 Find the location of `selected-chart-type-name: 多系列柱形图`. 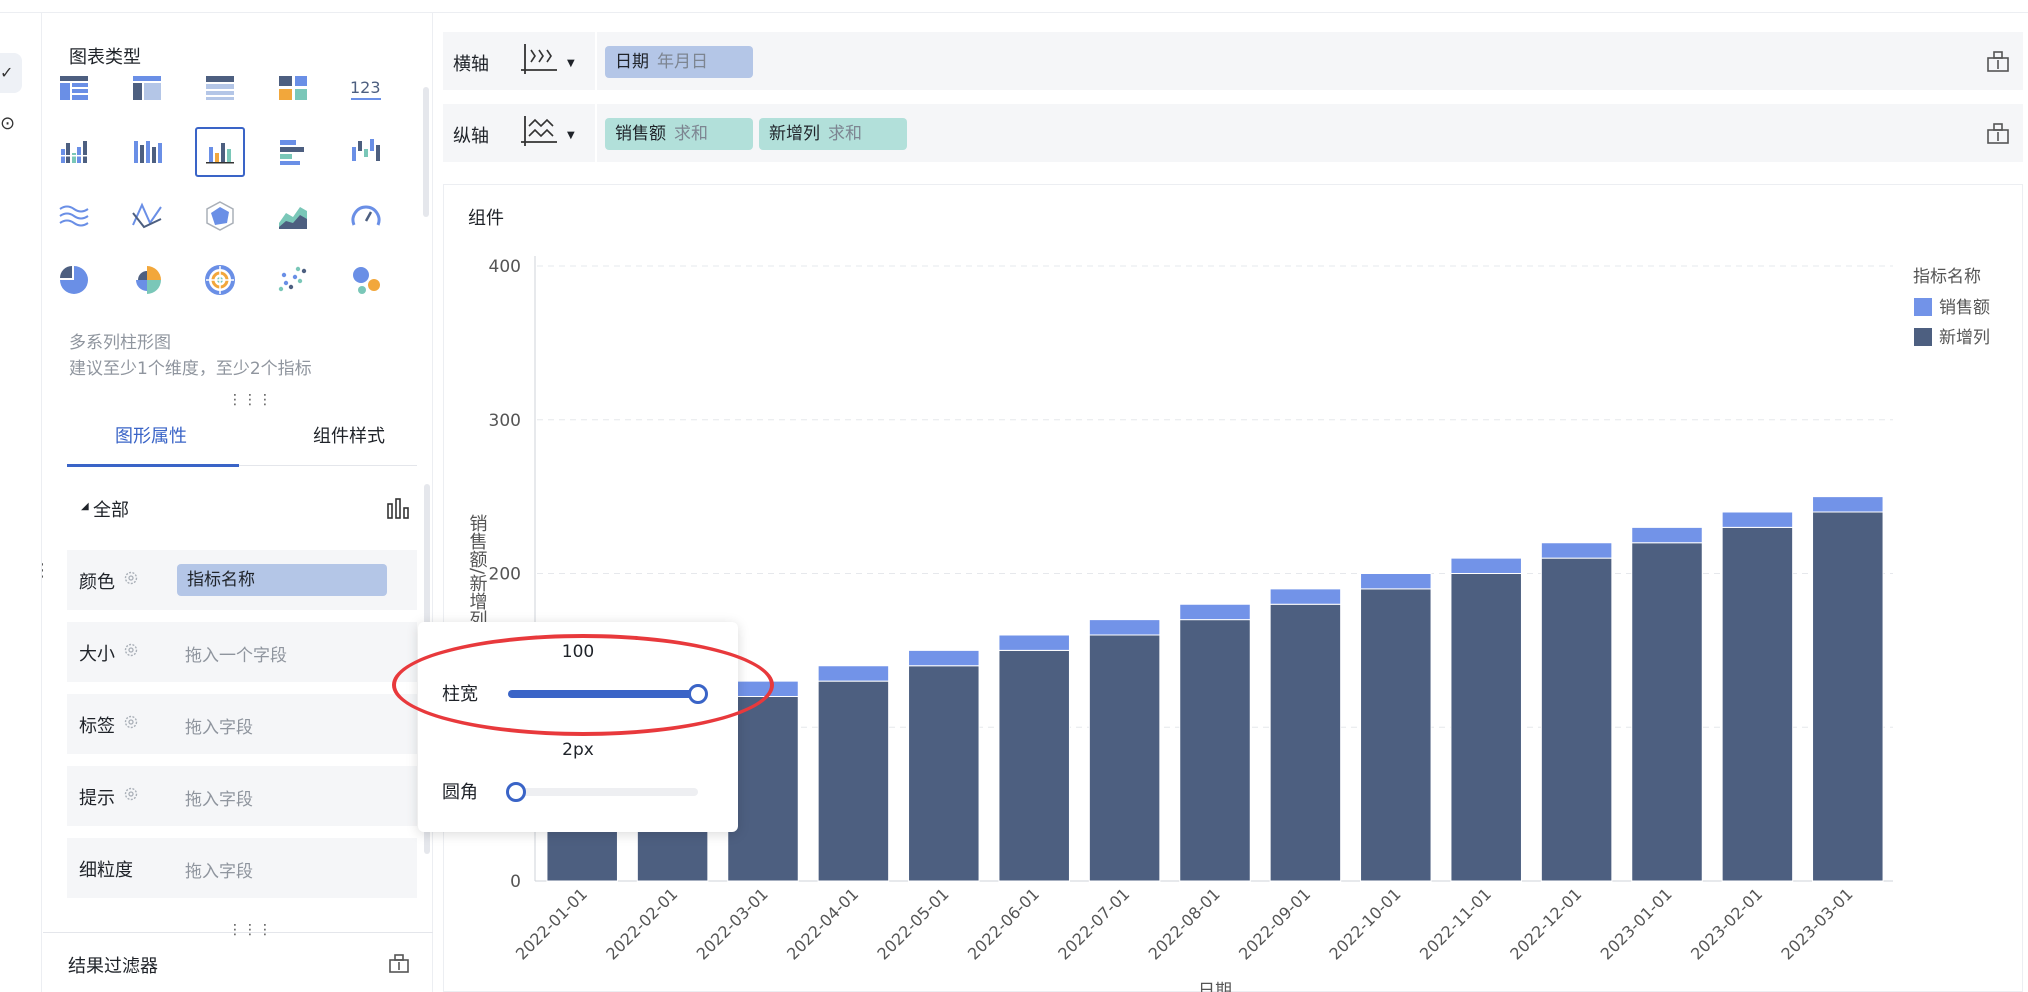

selected-chart-type-name: 多系列柱形图 is located at coordinates (120, 343).